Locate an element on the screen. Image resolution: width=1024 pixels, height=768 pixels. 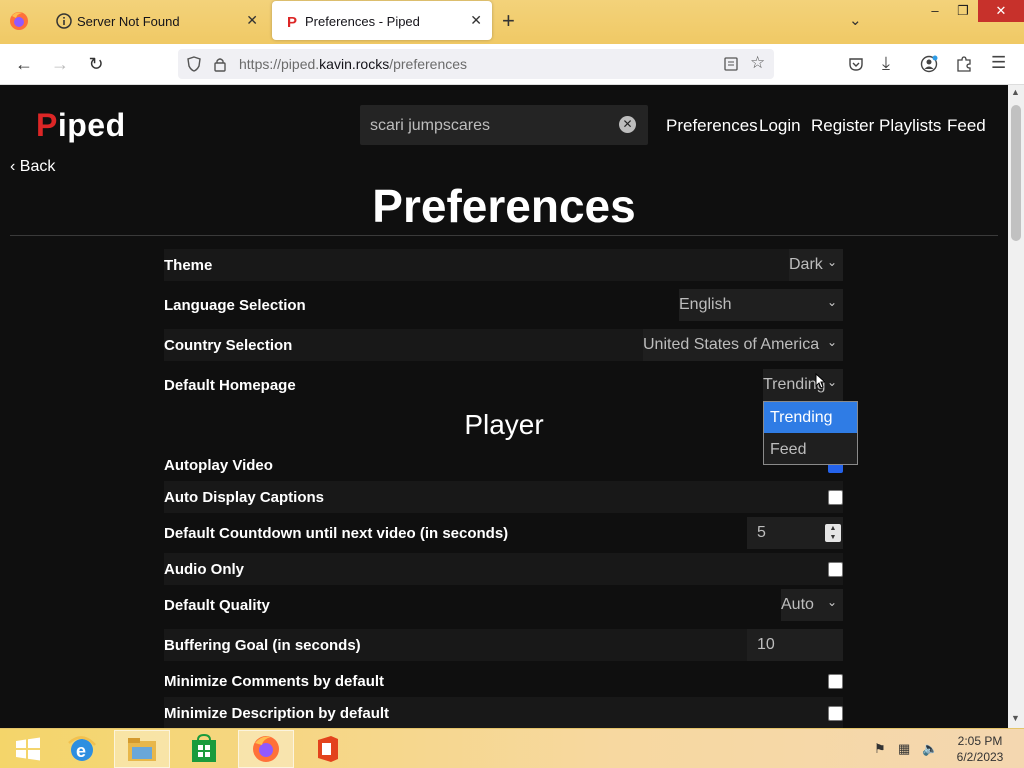
setting-row-minimize-description: Minimize Description by default is located at coordinates (503, 712).